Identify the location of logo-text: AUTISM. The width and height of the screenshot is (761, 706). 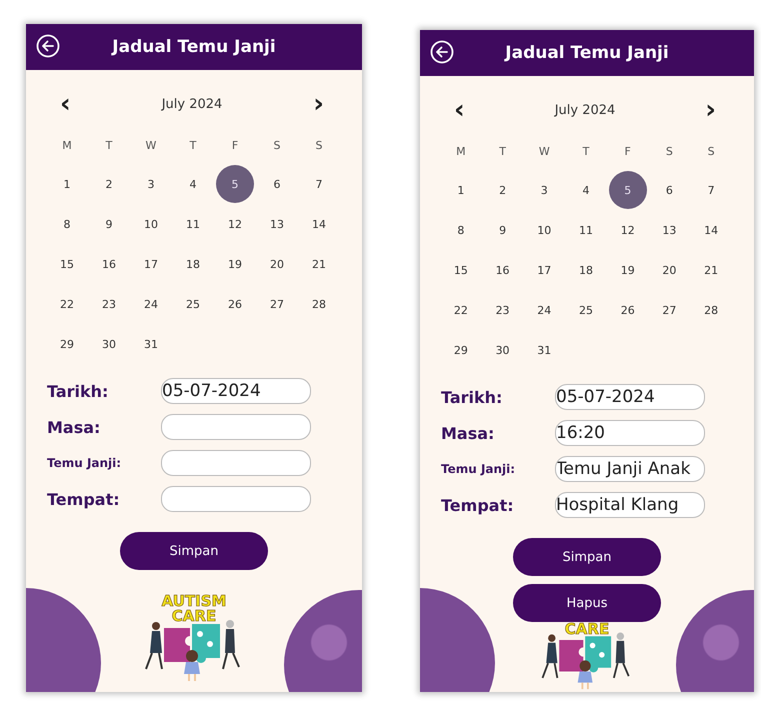
(194, 601).